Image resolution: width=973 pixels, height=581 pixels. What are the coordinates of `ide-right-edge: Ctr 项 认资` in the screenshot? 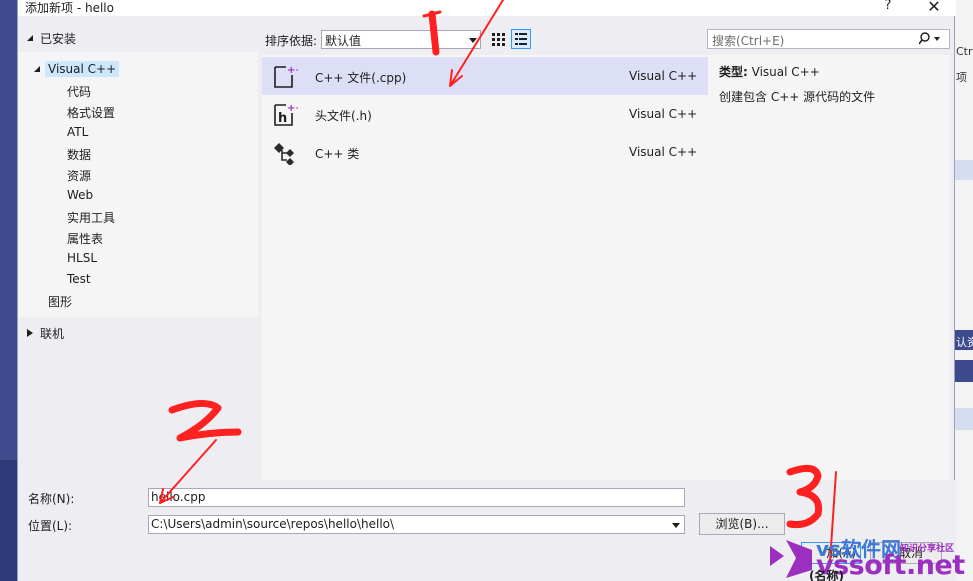 It's located at (964, 290).